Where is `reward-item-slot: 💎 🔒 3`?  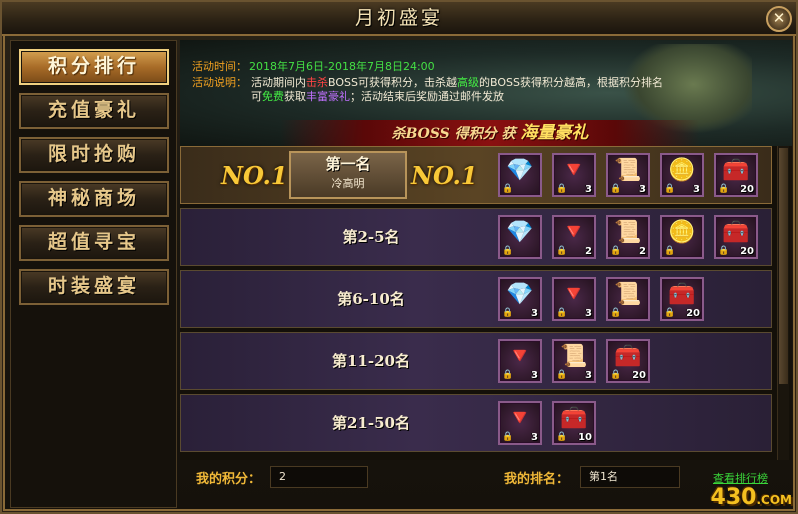 reward-item-slot: 💎 🔒 3 is located at coordinates (520, 299).